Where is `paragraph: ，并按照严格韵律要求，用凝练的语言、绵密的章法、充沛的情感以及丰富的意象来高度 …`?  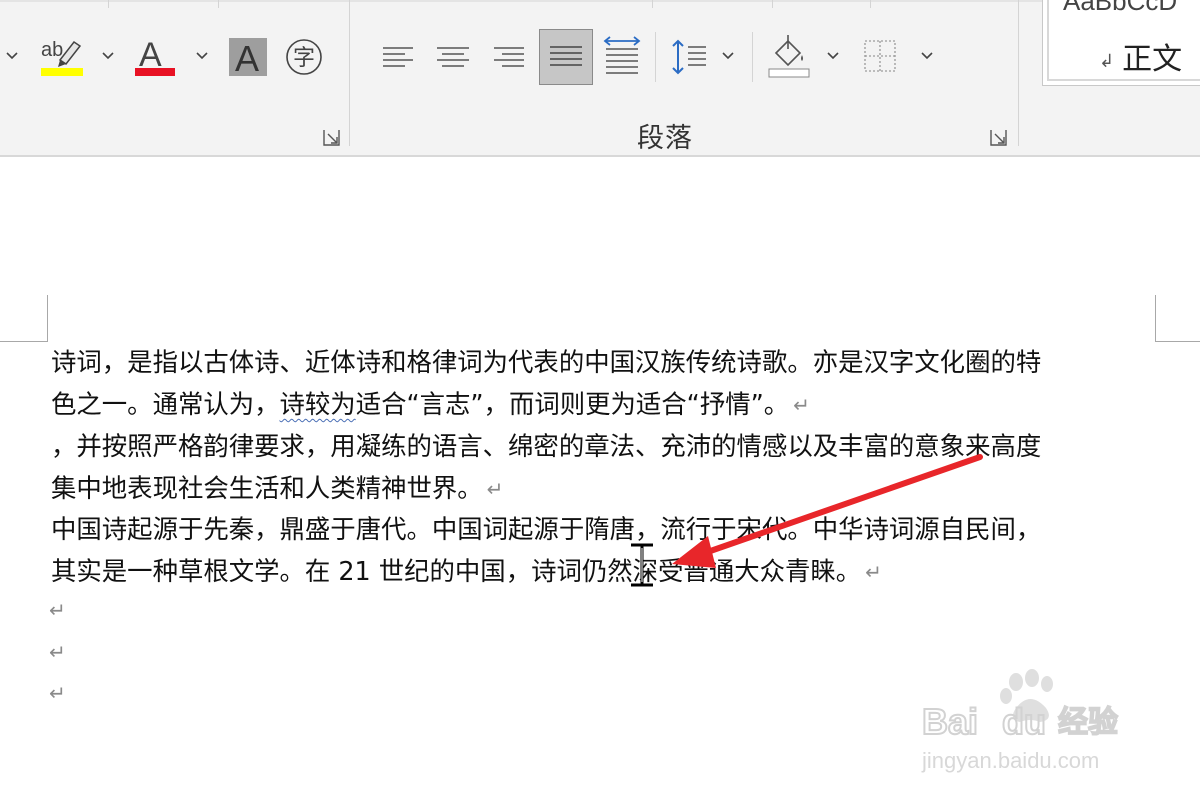
paragraph: ，并按照严格韵律要求，用凝练的语言、绵密的章法、充沛的情感以及丰富的意象来高度 … is located at coordinates (606, 468).